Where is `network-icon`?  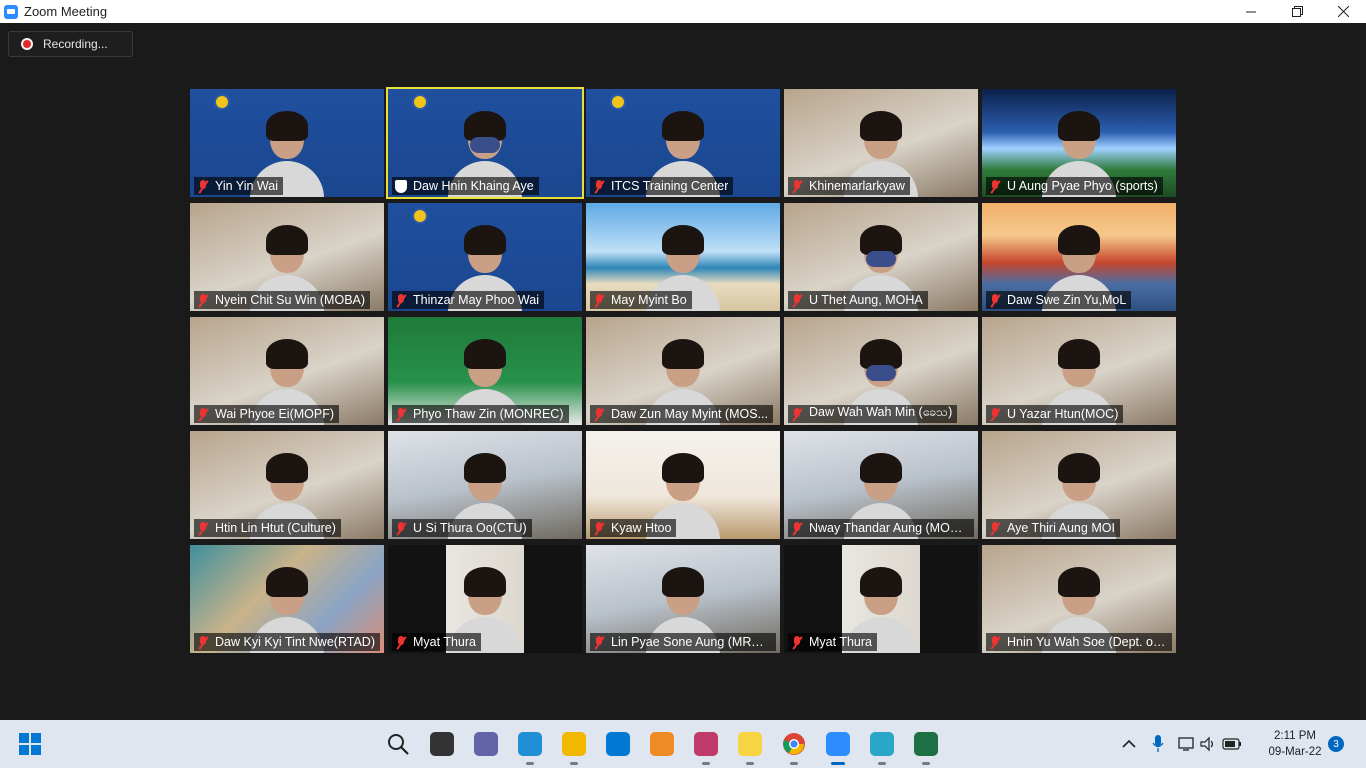
network-icon is located at coordinates (1187, 744).